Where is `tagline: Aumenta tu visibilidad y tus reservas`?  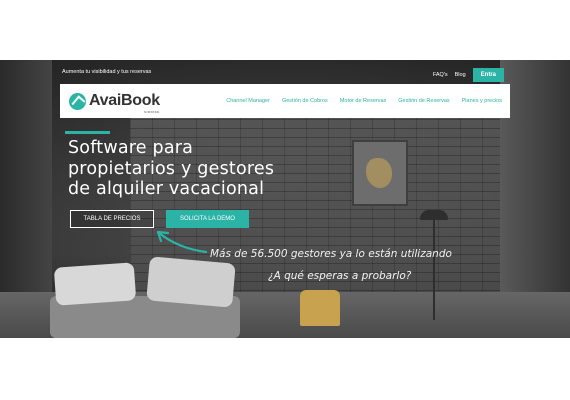
tagline: Aumenta tu visibilidad y tus reservas is located at coordinates (107, 72).